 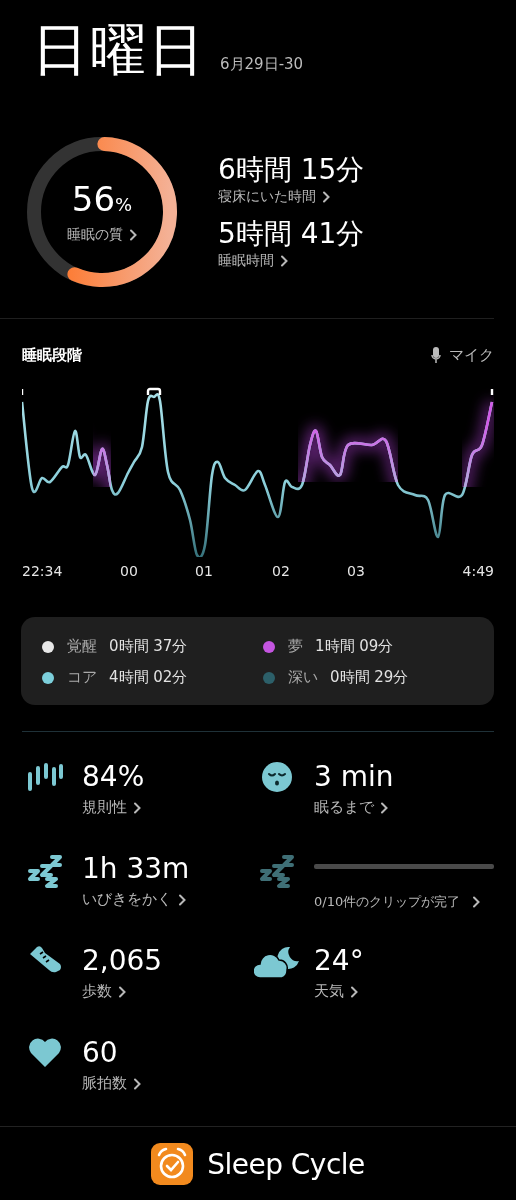 What do you see at coordinates (339, 961) in the screenshot?
I see `stat-value: 24°` at bounding box center [339, 961].